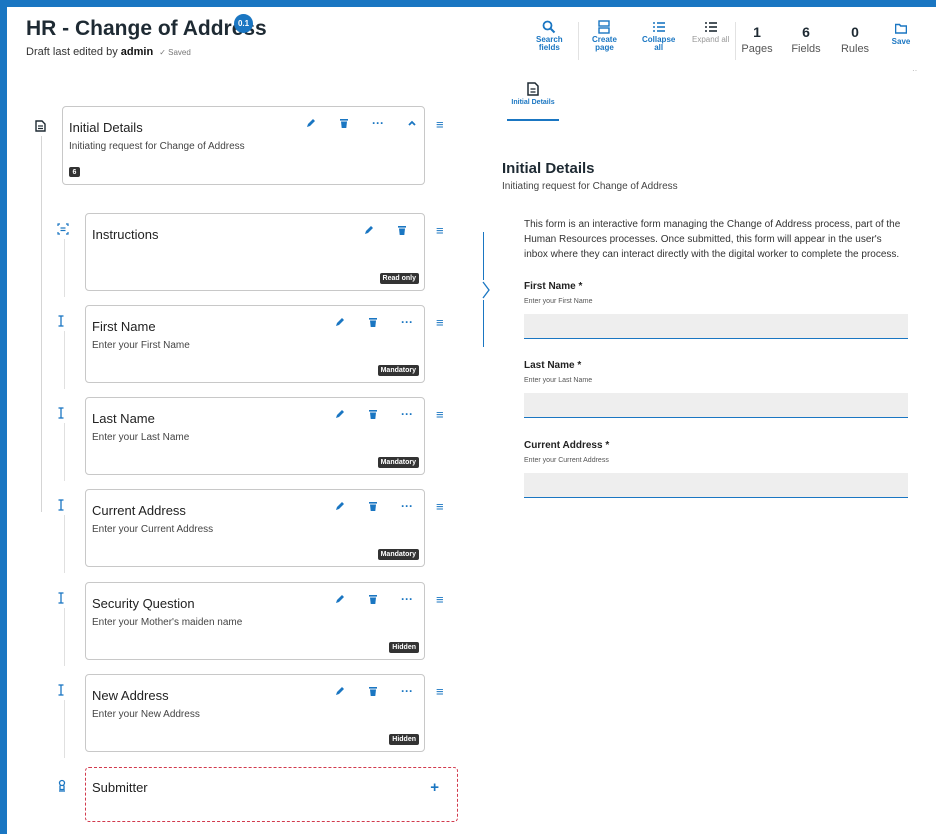  What do you see at coordinates (806, 39) in the screenshot?
I see `fields-stat: 6 Fields` at bounding box center [806, 39].